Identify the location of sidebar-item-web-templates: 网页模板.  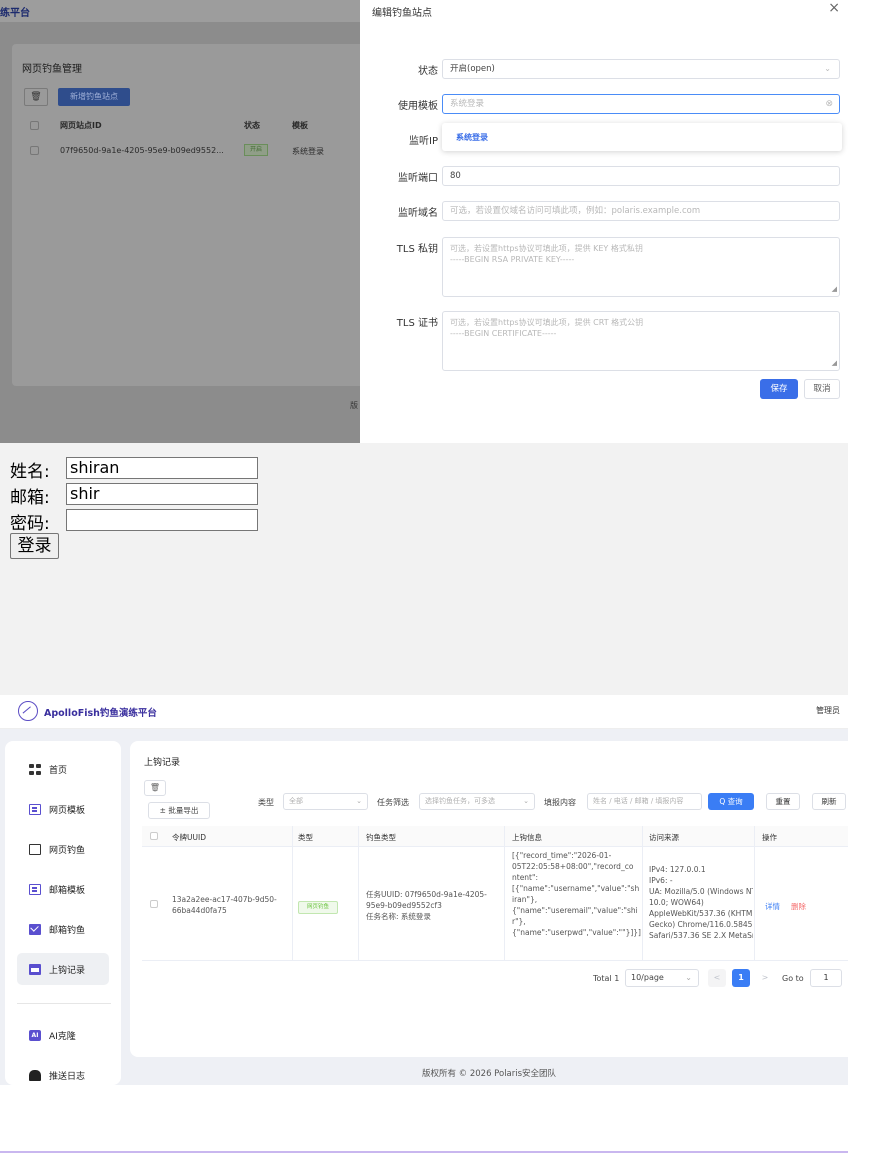
(63, 809).